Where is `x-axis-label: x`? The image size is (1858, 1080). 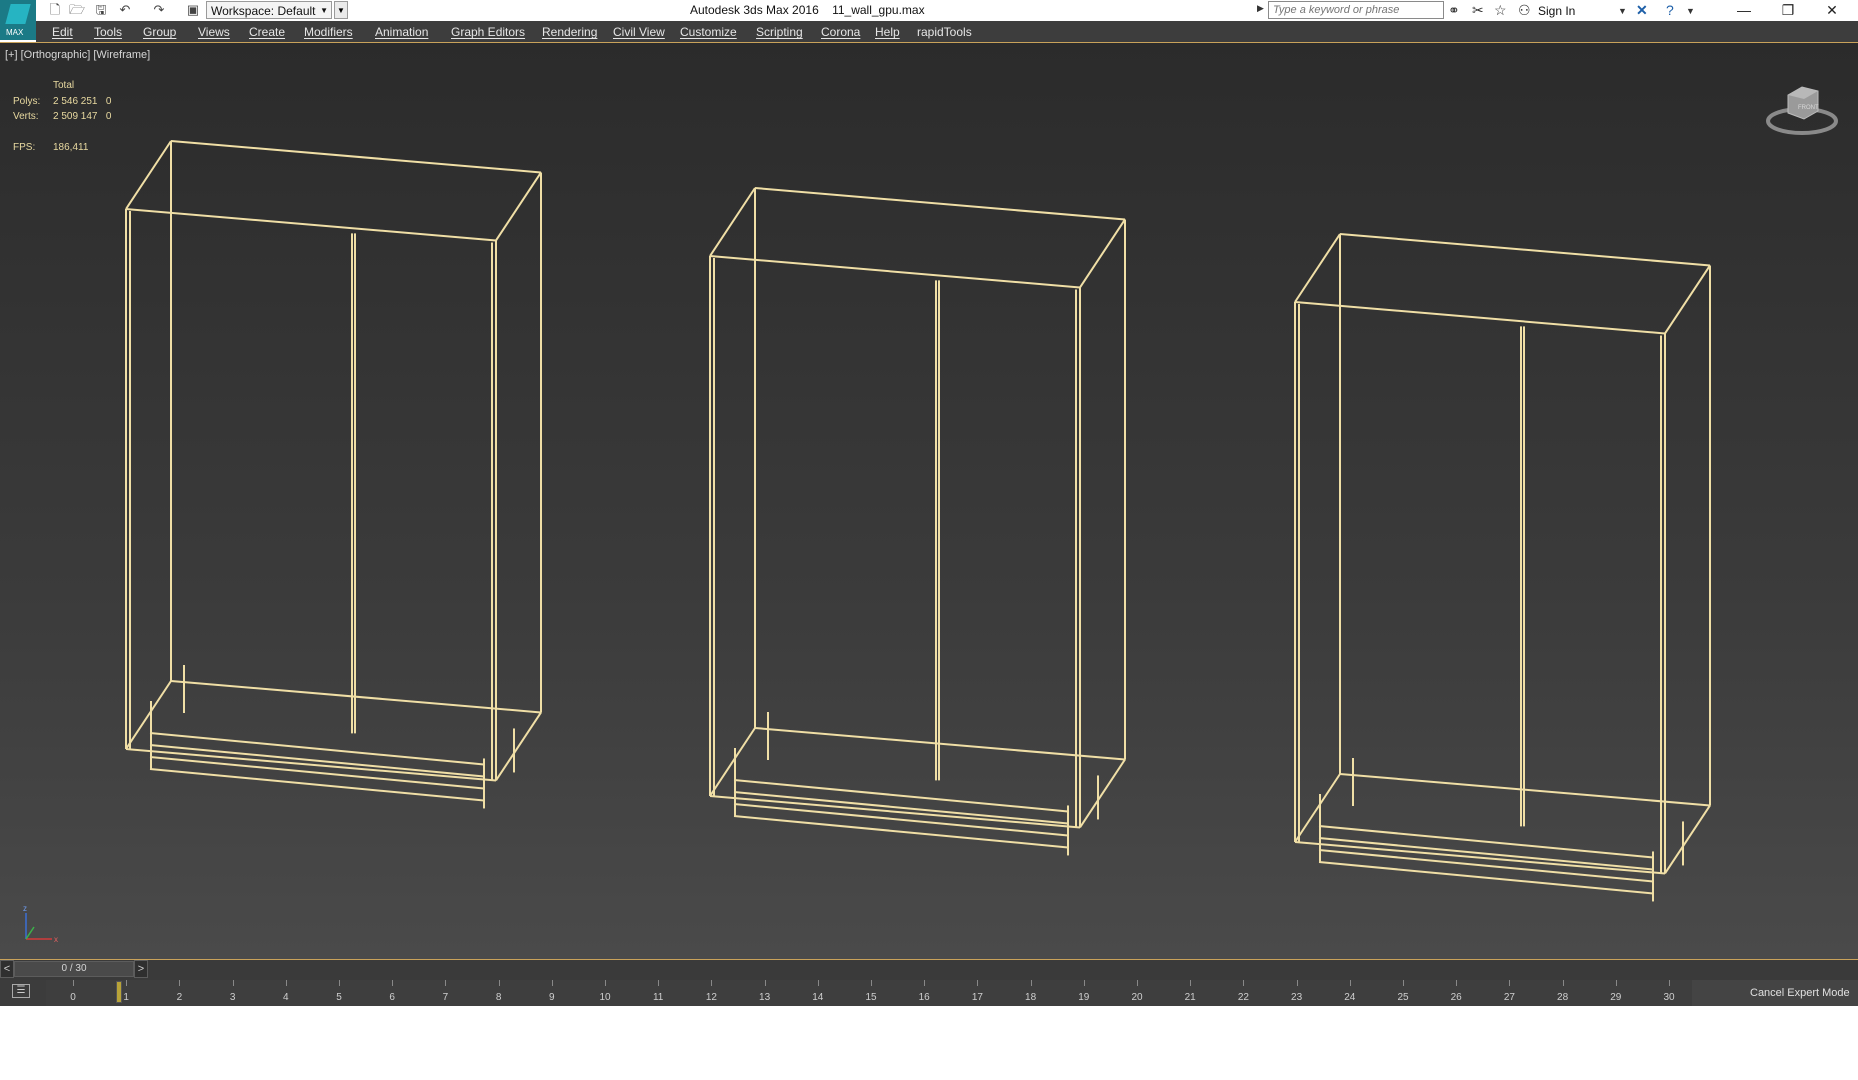
x-axis-label: x is located at coordinates (56, 939).